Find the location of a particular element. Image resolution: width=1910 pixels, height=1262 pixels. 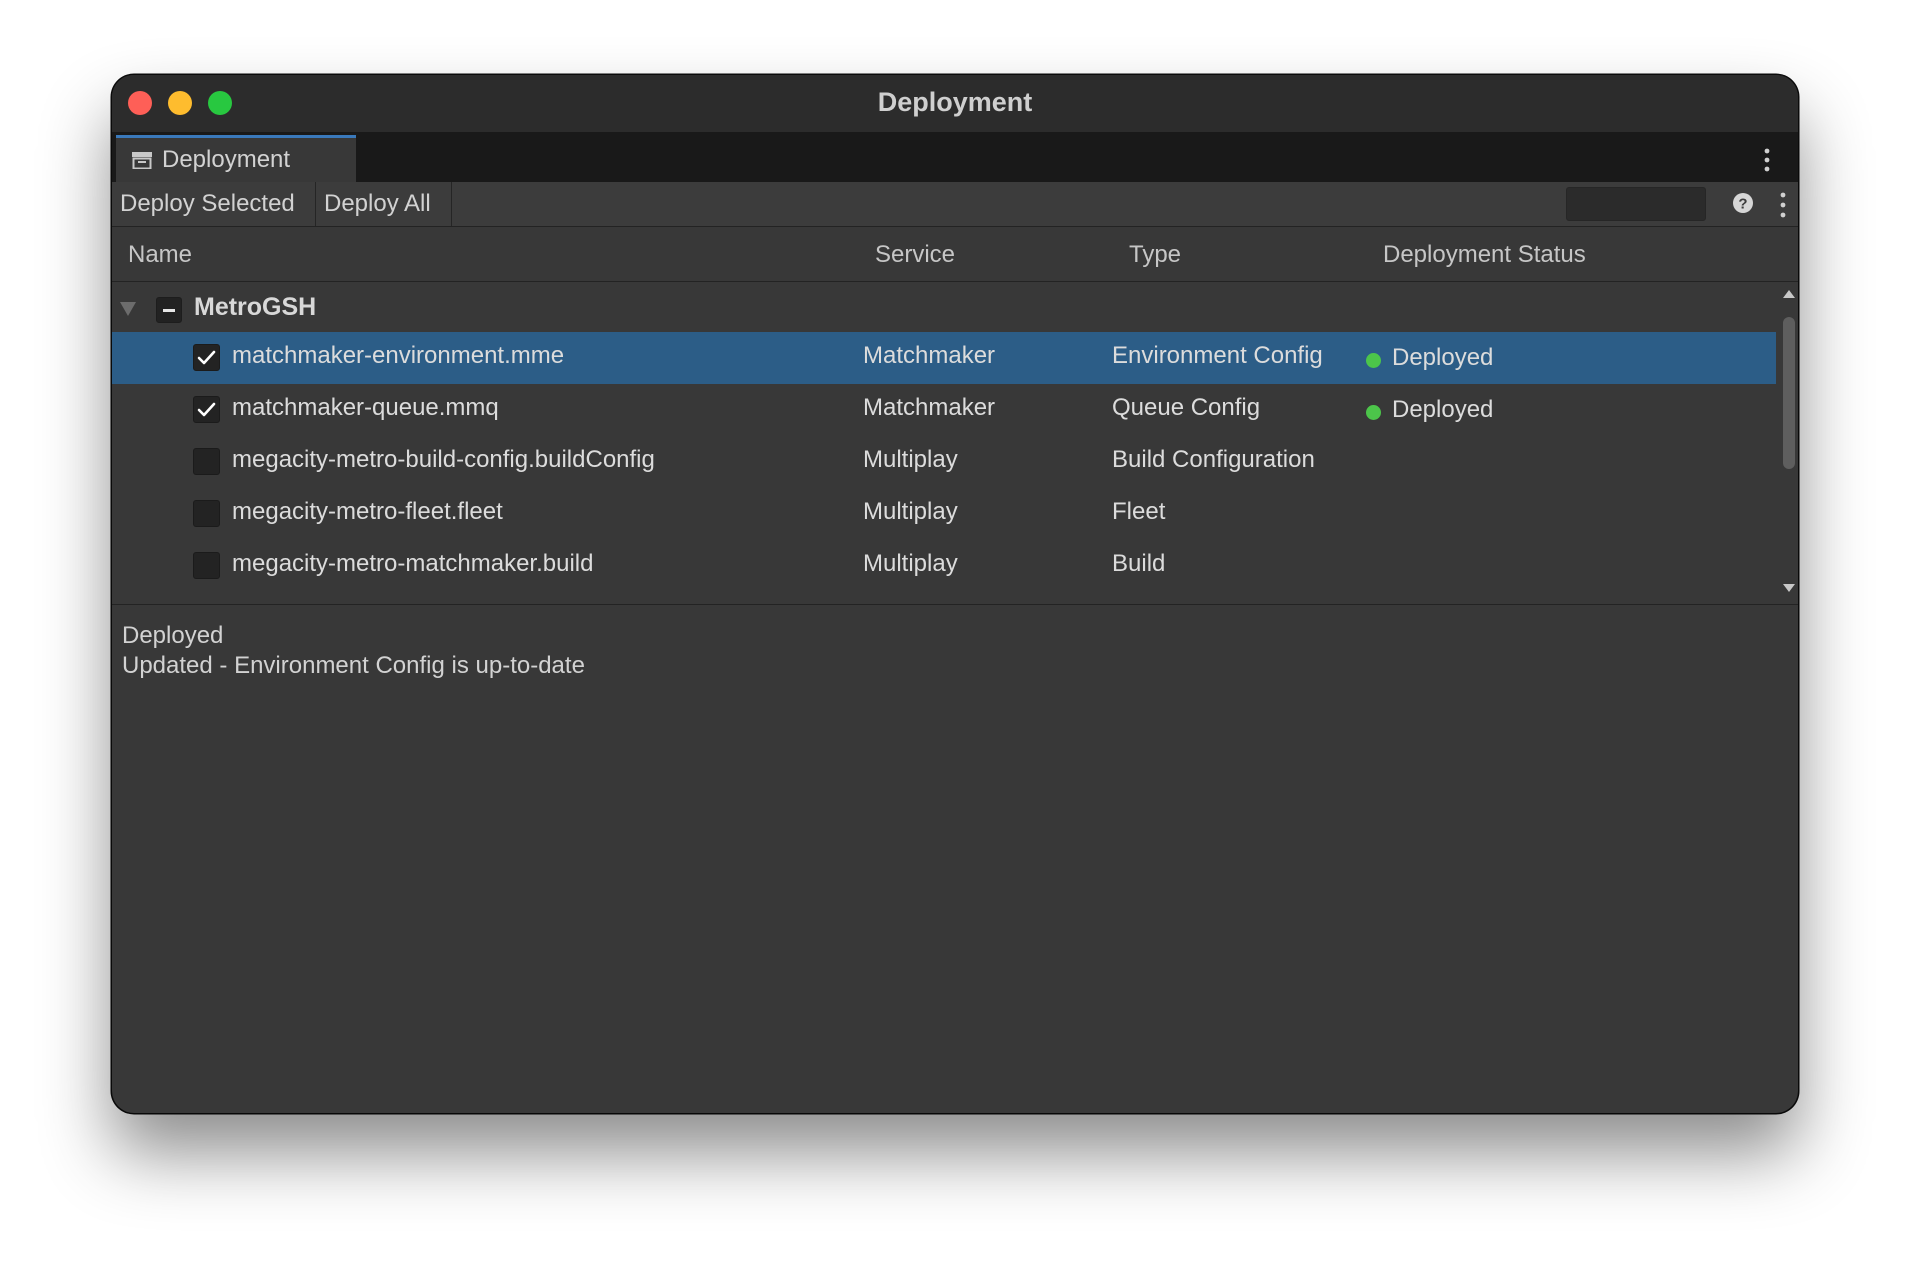

tab-label: Deployment is located at coordinates (226, 159).